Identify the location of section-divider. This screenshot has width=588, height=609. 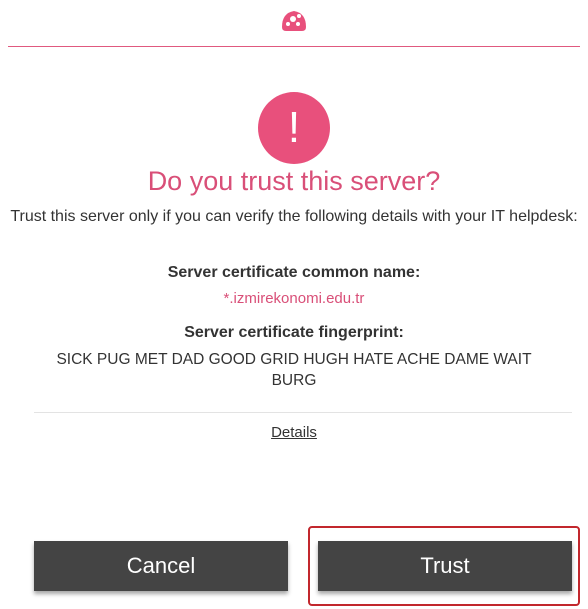
(303, 412).